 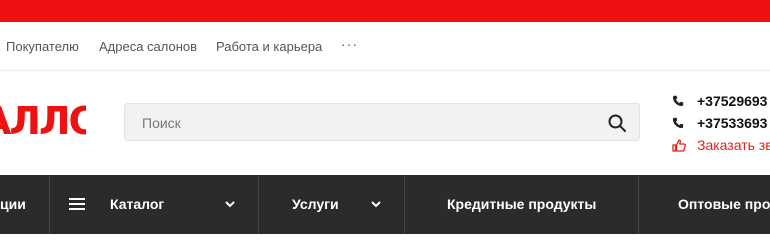 What do you see at coordinates (137, 204) in the screenshot?
I see `nav-item-label: Каталог` at bounding box center [137, 204].